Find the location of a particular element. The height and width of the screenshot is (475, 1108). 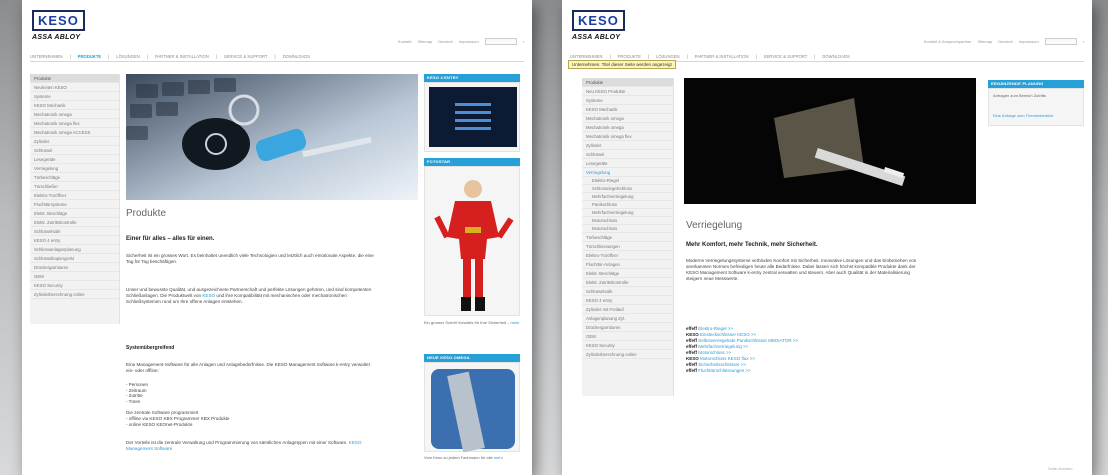

product-link: Motorschloss KESO flux >> is located at coordinates (727, 358).